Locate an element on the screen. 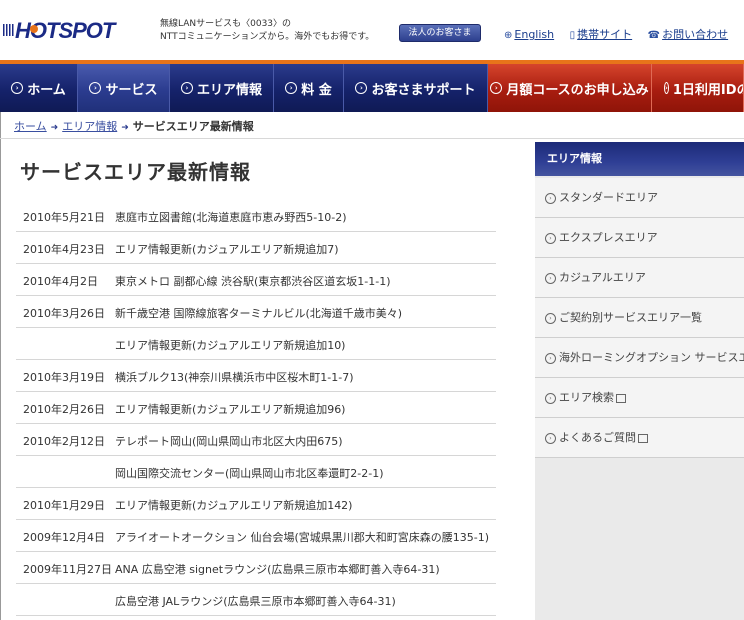 The width and height of the screenshot is (744, 620). phone-icon: ☎ is located at coordinates (654, 35).